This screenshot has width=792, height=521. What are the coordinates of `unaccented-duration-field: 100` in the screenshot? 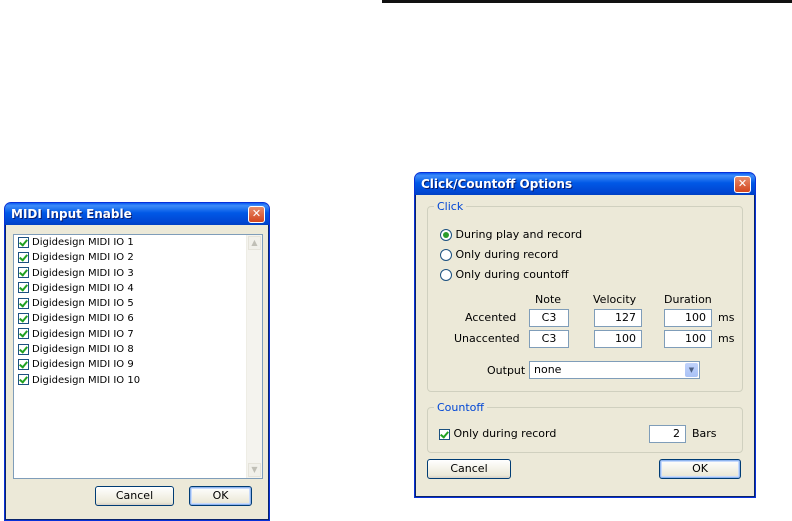 It's located at (688, 339).